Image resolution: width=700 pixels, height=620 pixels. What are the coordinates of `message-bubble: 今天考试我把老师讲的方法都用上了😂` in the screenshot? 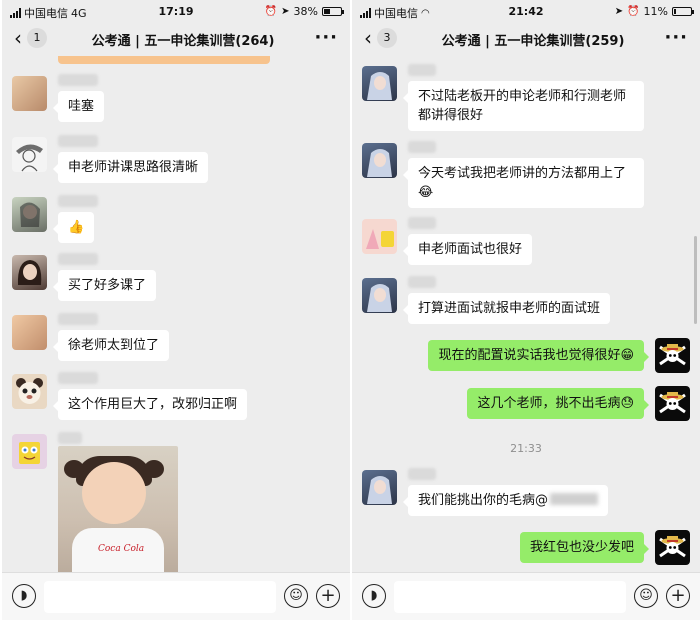 It's located at (523, 183).